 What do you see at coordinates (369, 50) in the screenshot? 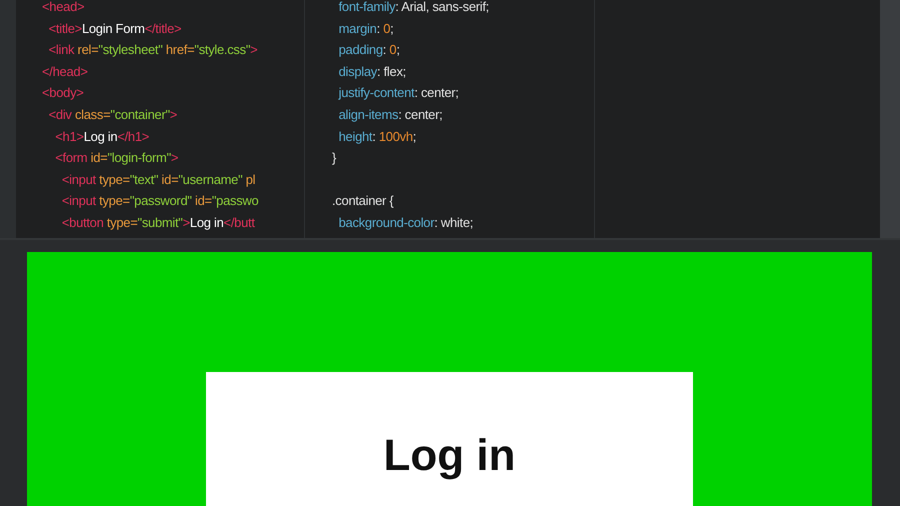
I see `code-line: padding: 0;` at bounding box center [369, 50].